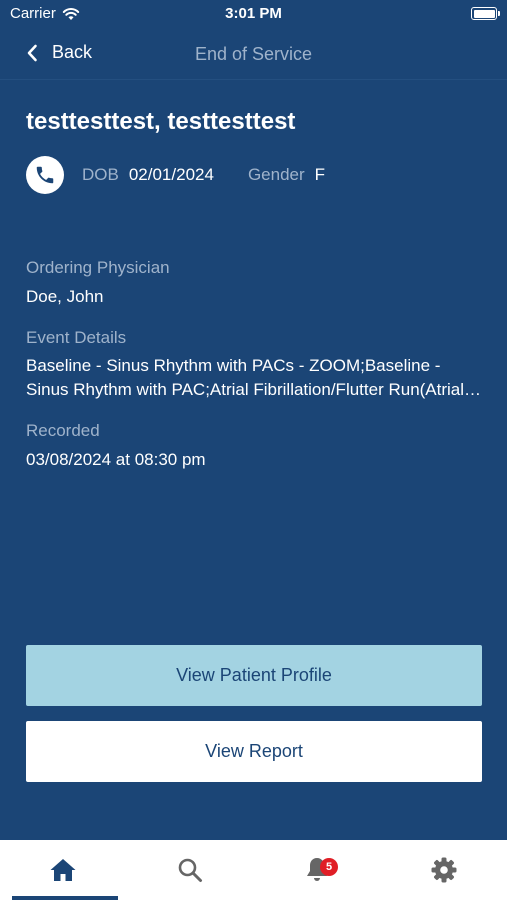 The image size is (507, 900). Describe the element at coordinates (100, 174) in the screenshot. I see `dob-label: DOB` at that location.